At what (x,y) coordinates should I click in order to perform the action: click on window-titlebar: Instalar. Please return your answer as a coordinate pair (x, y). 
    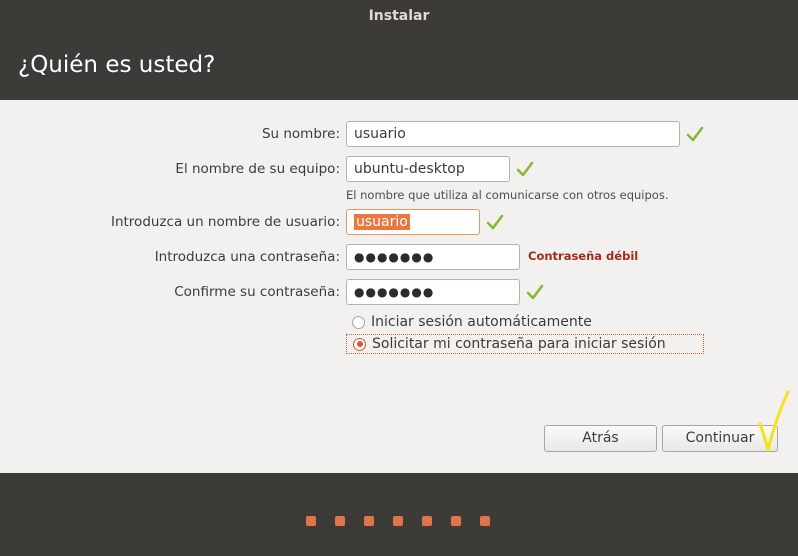
    Looking at the image, I should click on (399, 15).